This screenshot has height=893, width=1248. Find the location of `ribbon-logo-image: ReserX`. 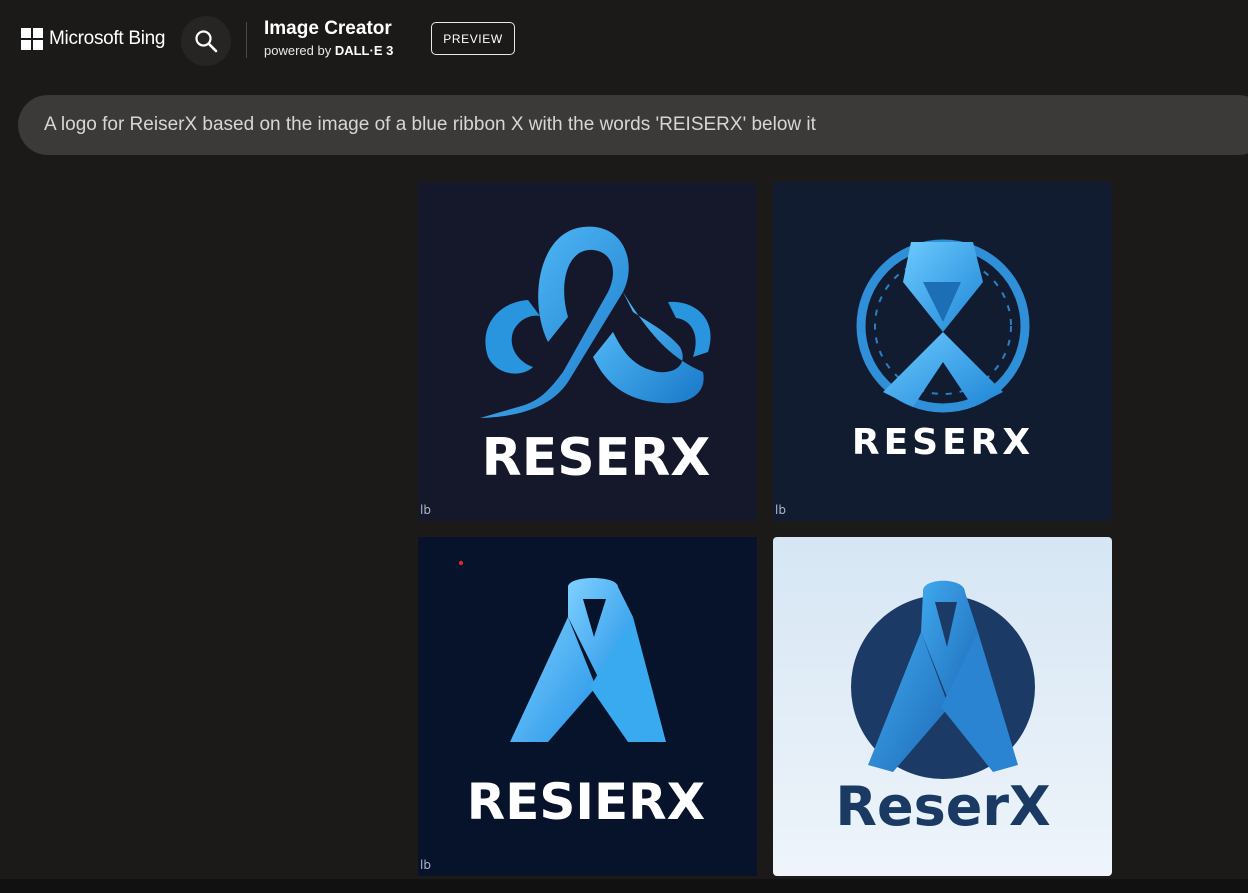

ribbon-logo-image: ReserX is located at coordinates (942, 706).